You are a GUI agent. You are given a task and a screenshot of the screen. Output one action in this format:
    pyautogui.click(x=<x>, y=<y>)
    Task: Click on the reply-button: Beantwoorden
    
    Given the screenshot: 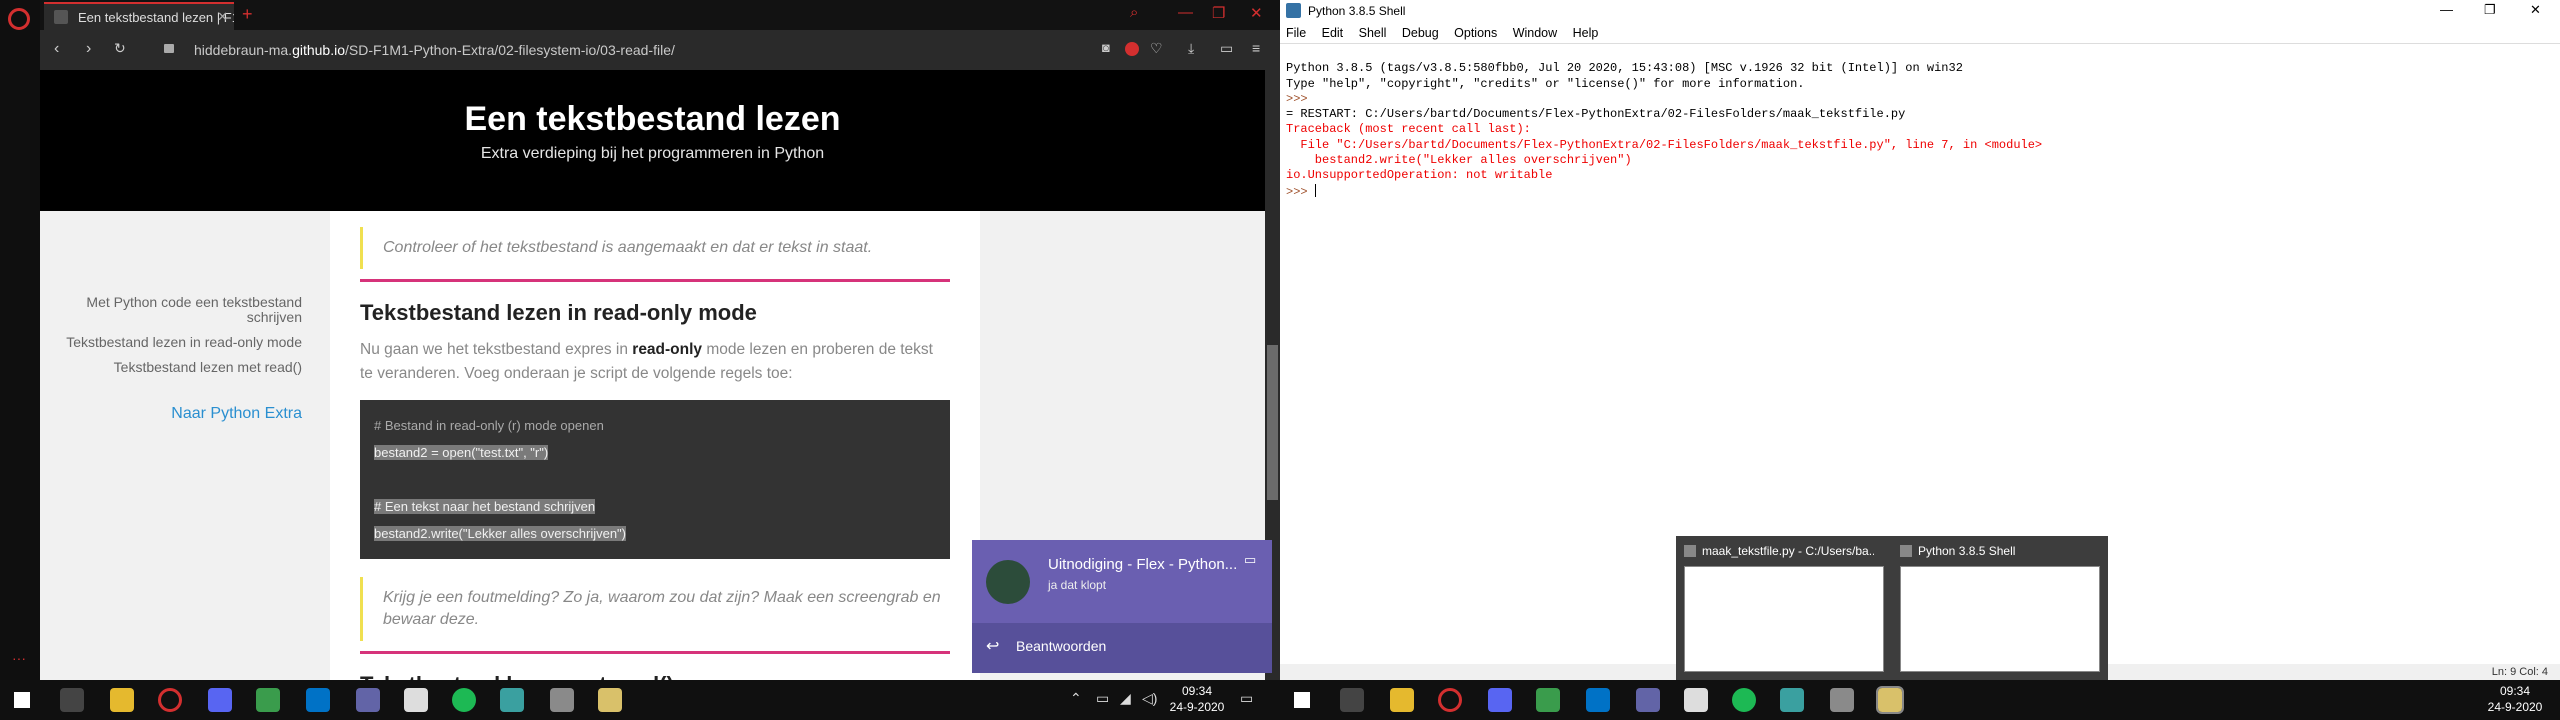 What is the action you would take?
    pyautogui.click(x=1122, y=648)
    